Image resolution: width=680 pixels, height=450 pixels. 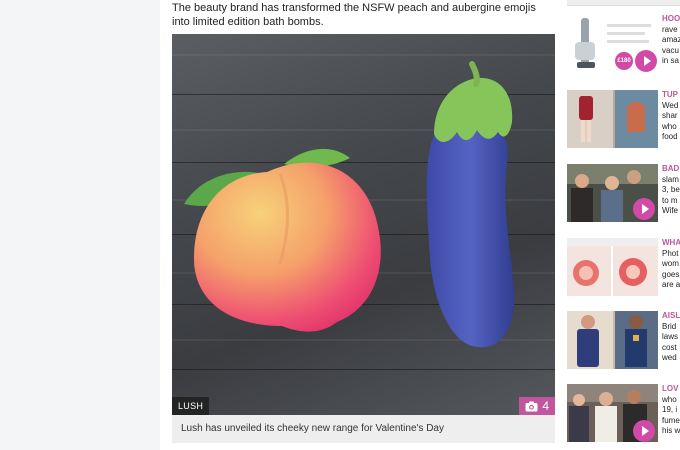 What do you see at coordinates (670, 388) in the screenshot?
I see `story-kicker: LOV` at bounding box center [670, 388].